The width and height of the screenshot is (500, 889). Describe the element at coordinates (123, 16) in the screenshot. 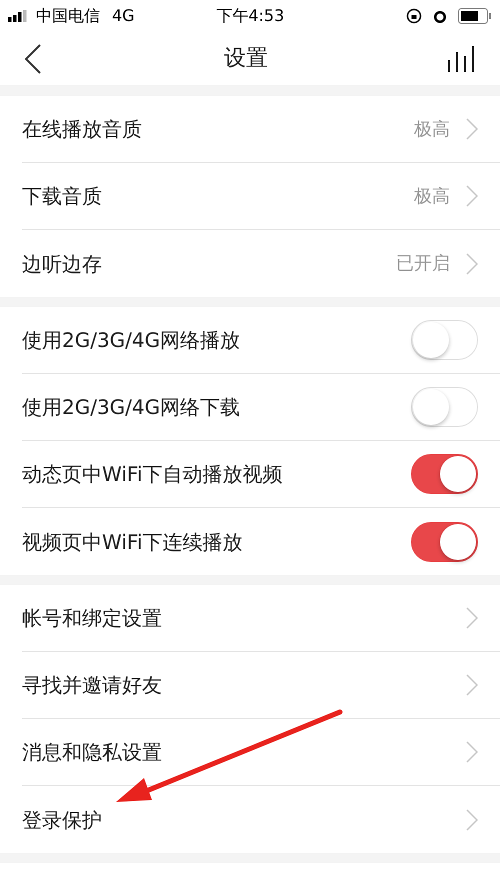

I see `network-type: 4G` at that location.